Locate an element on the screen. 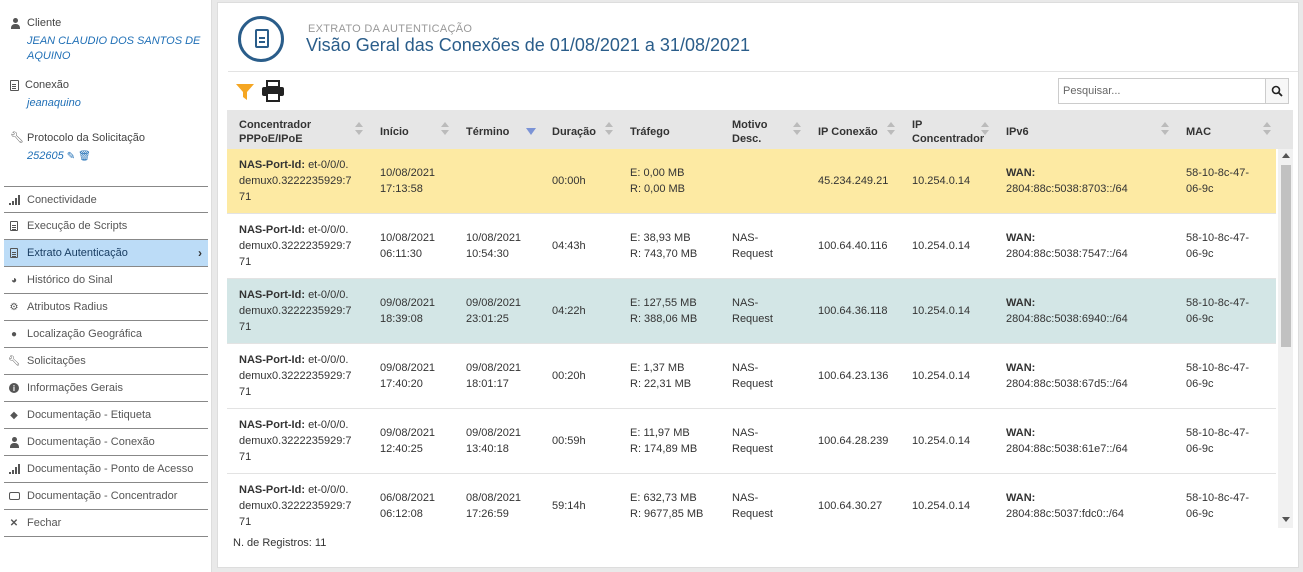  cell-text: 100.64.40.116 is located at coordinates (853, 246).